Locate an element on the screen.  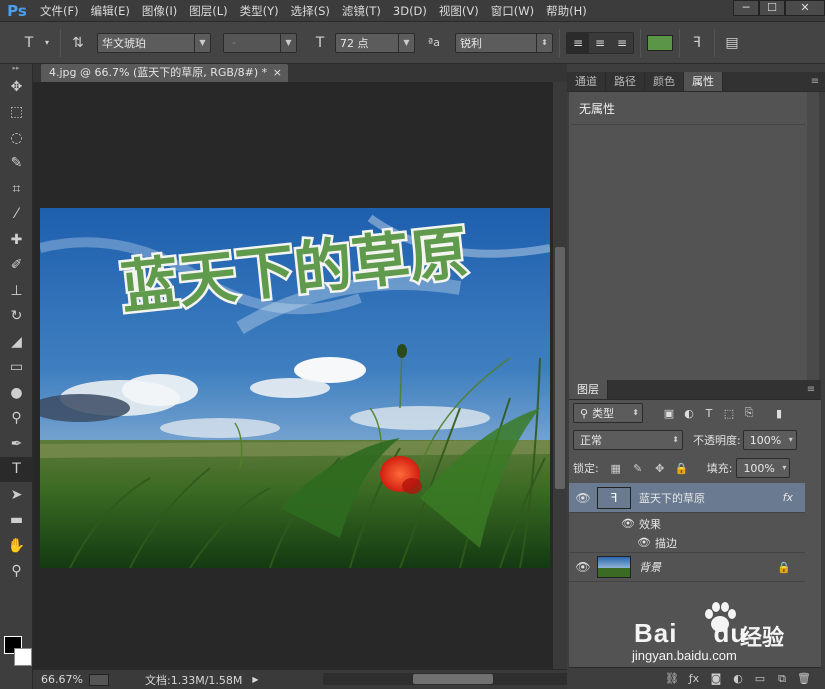
blur-tool-icon: ● is located at coordinates (16, 393).